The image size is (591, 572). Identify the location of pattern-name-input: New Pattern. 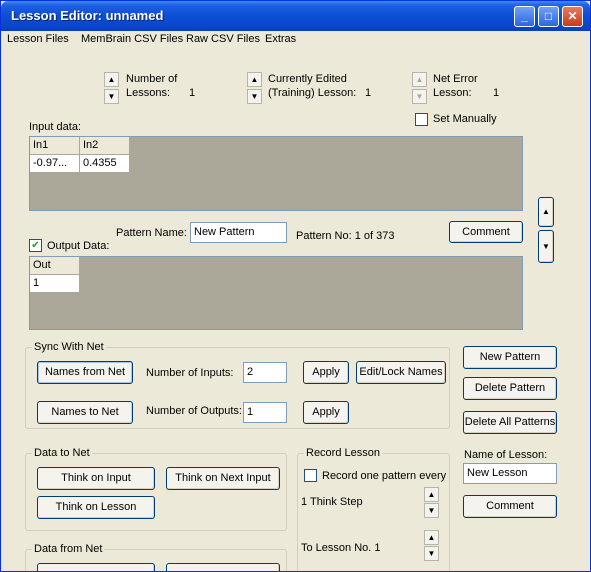
(238, 232).